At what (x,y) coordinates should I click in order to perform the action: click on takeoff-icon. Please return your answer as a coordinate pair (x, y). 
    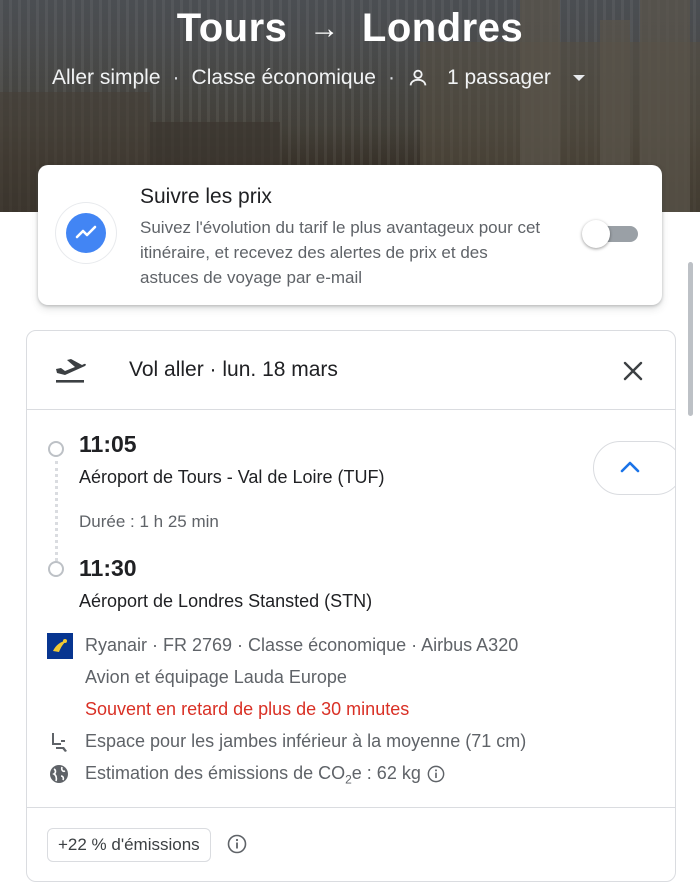
    Looking at the image, I should click on (70, 370).